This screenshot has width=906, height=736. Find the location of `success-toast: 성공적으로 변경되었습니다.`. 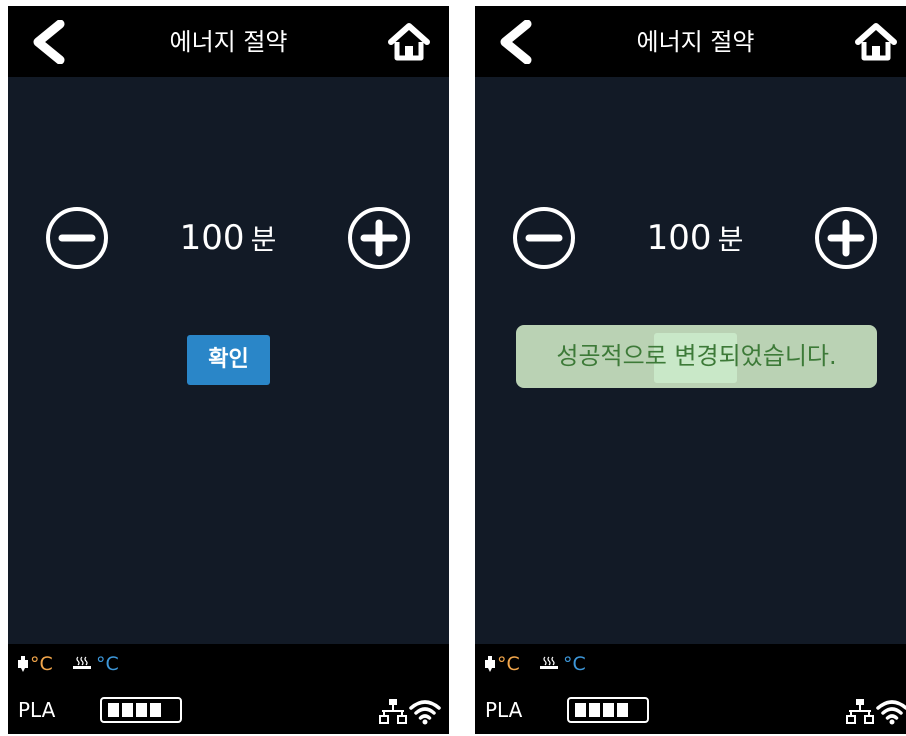

success-toast: 성공적으로 변경되었습니다. is located at coordinates (696, 356).